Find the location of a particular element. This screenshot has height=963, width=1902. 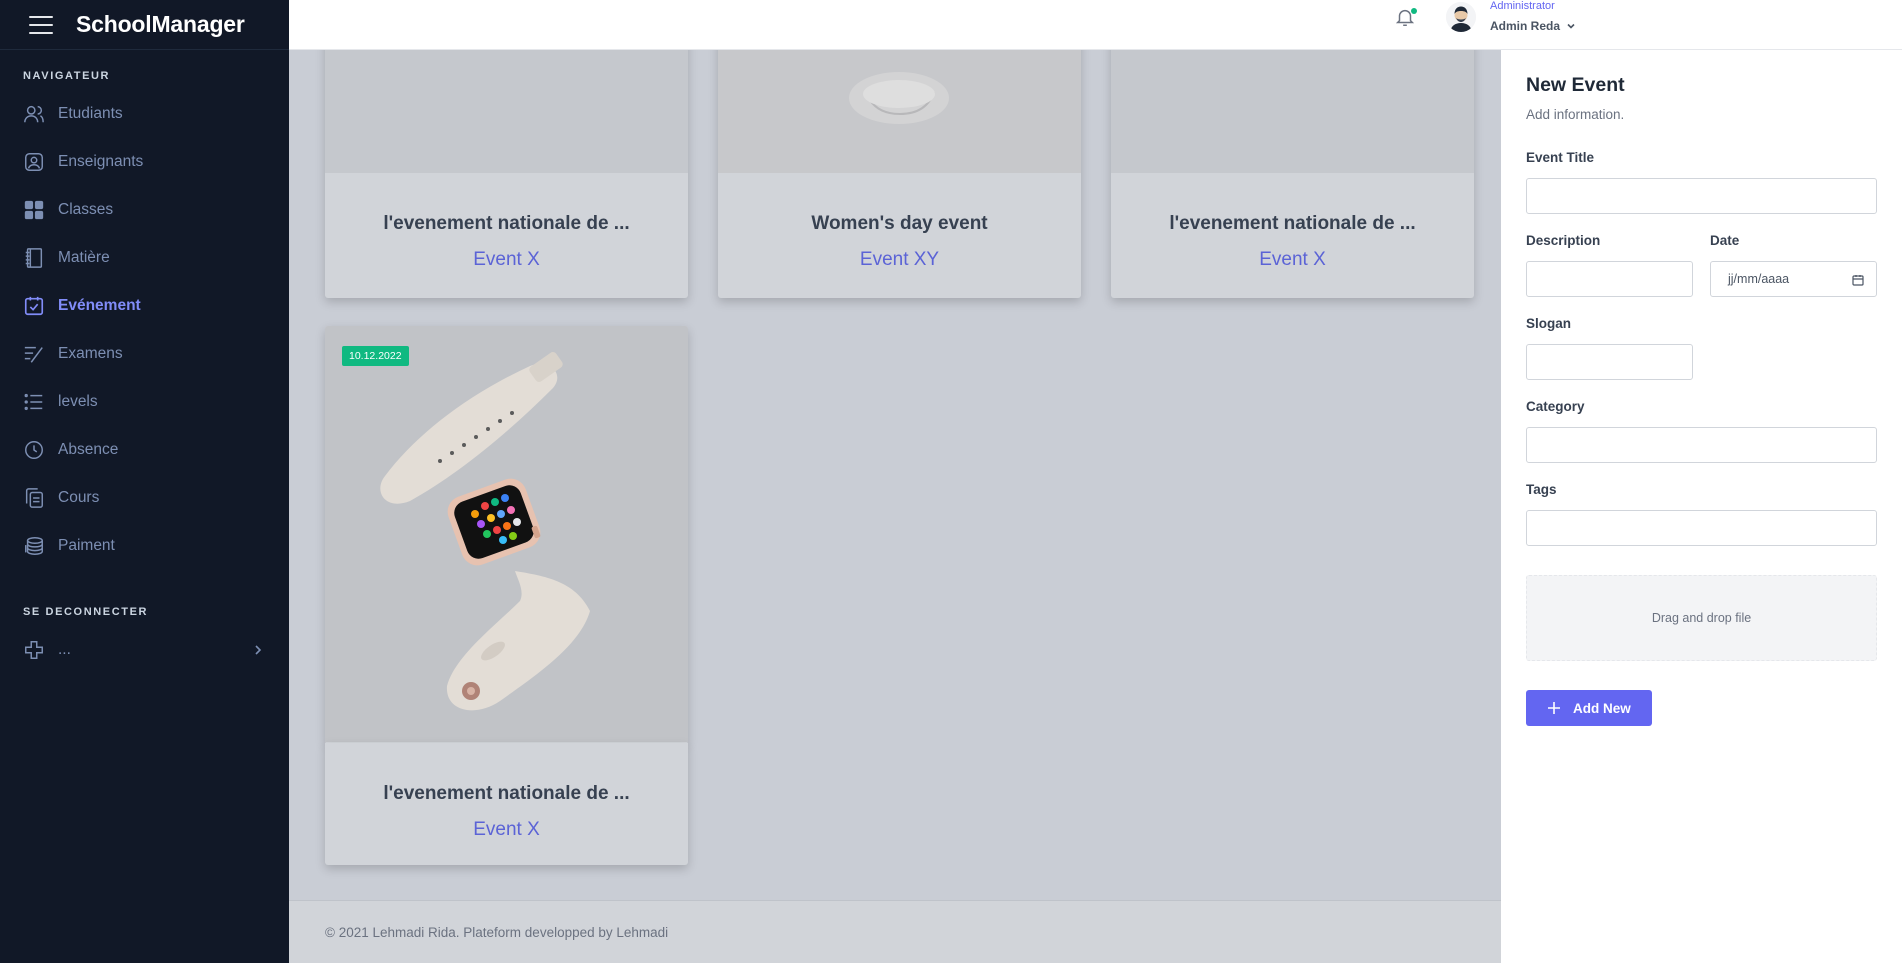

sidebar-item-absence: Absence is located at coordinates (144, 450).